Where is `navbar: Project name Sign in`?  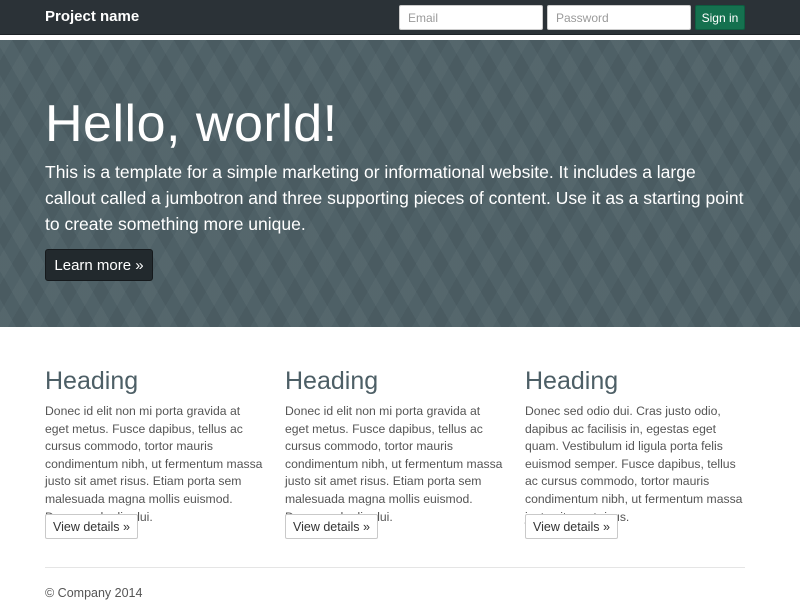 navbar: Project name Sign in is located at coordinates (400, 17).